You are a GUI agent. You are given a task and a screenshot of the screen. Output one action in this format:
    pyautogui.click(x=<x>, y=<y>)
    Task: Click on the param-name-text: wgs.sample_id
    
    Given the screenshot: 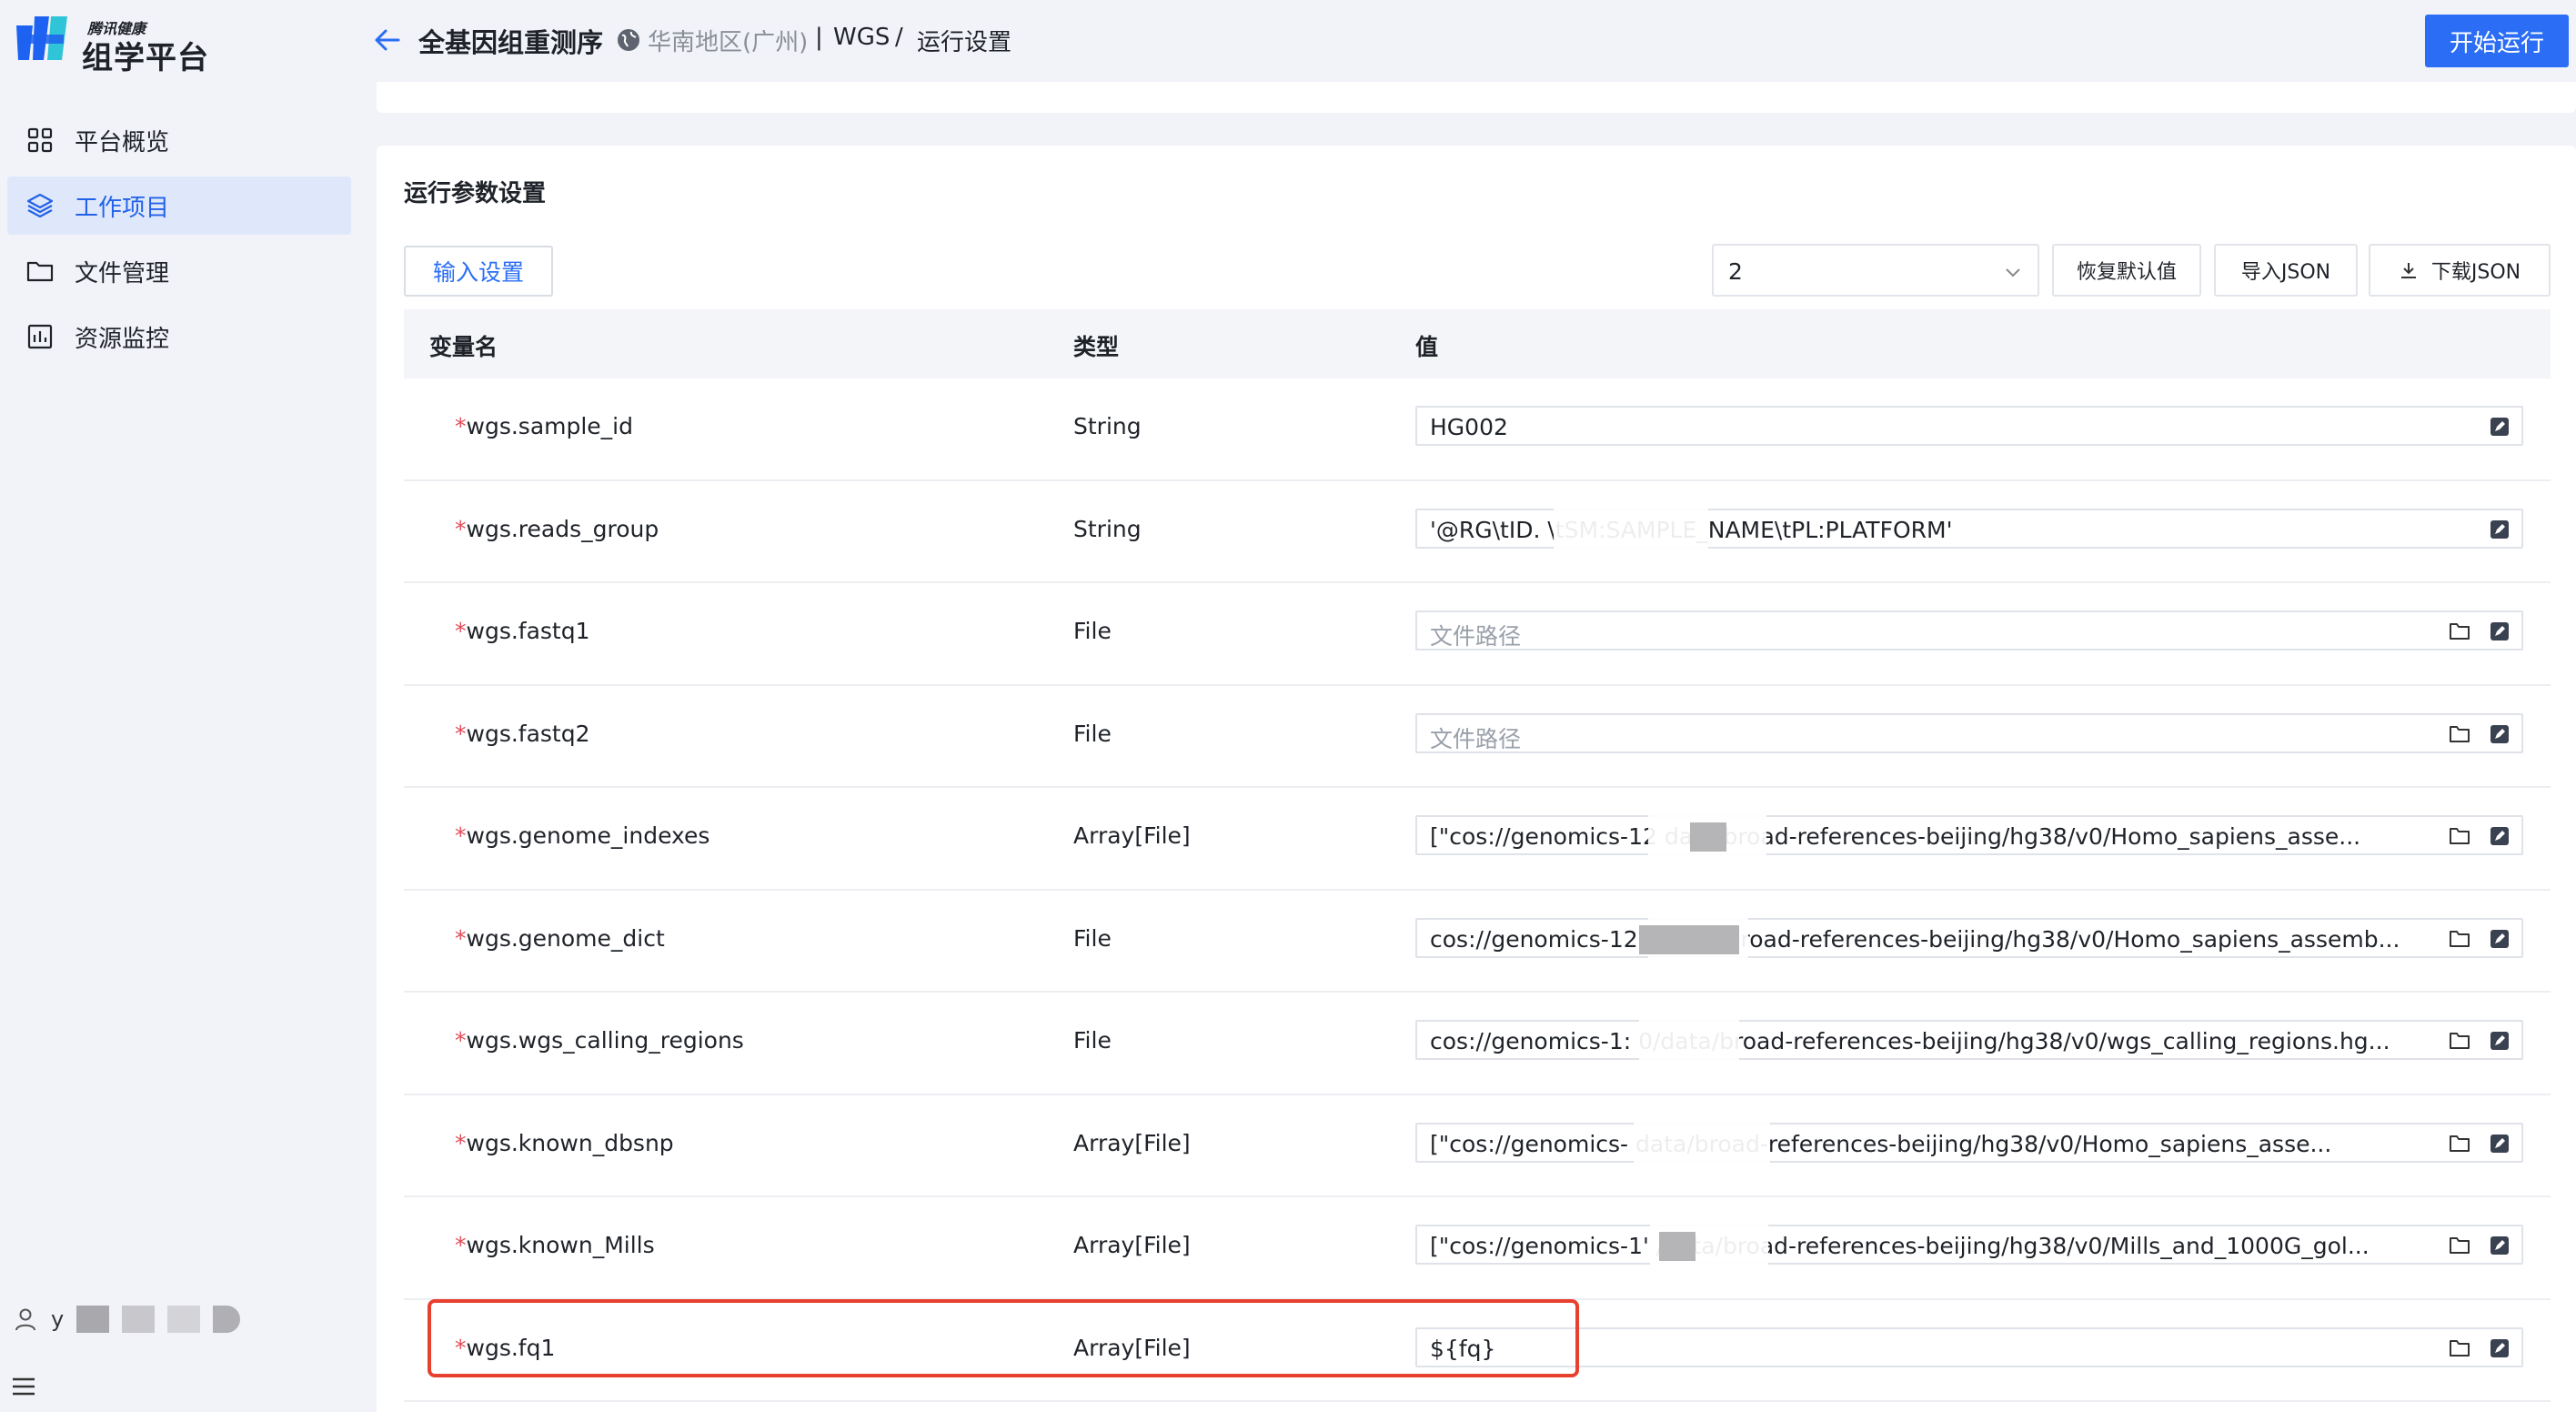 What is the action you would take?
    pyautogui.click(x=550, y=426)
    